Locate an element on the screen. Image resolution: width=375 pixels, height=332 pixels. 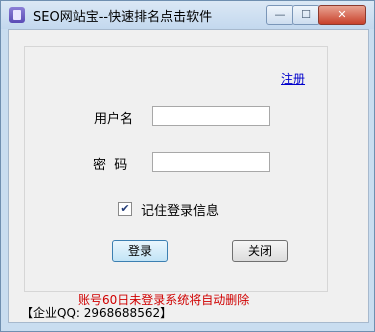
register-link: 注册 is located at coordinates (293, 78).